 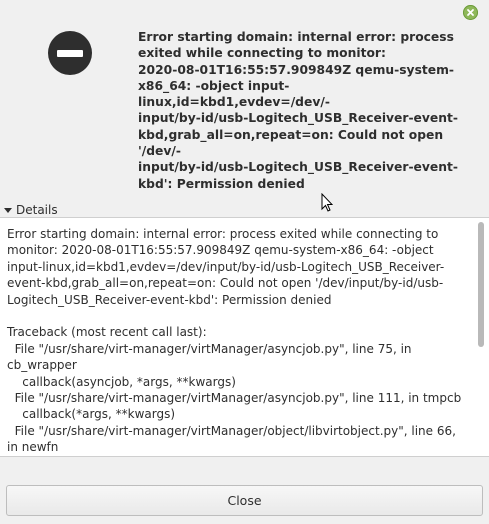 I want to click on details-label: Details, so click(x=37, y=210).